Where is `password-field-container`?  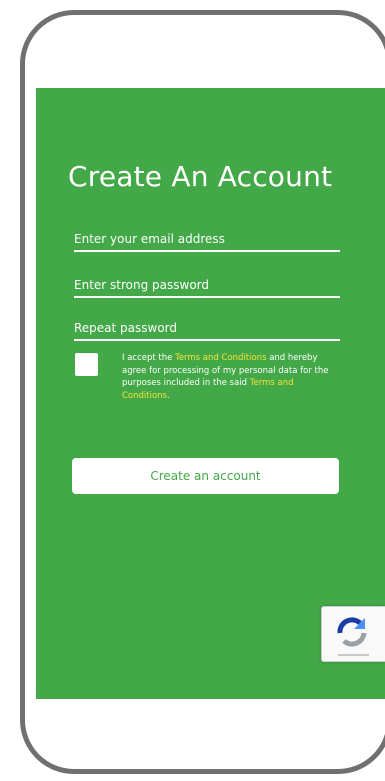 password-field-container is located at coordinates (207, 286).